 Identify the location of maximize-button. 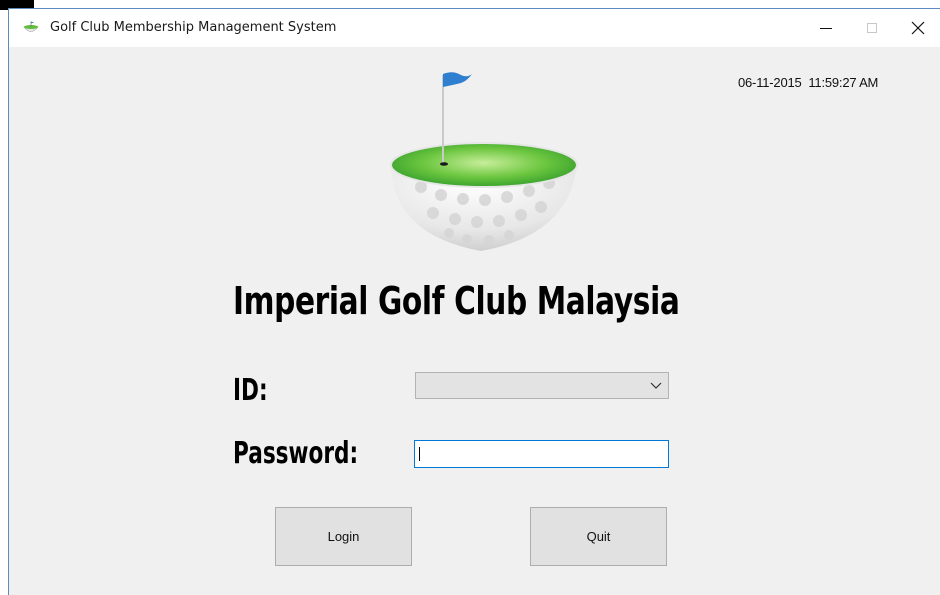
(872, 28).